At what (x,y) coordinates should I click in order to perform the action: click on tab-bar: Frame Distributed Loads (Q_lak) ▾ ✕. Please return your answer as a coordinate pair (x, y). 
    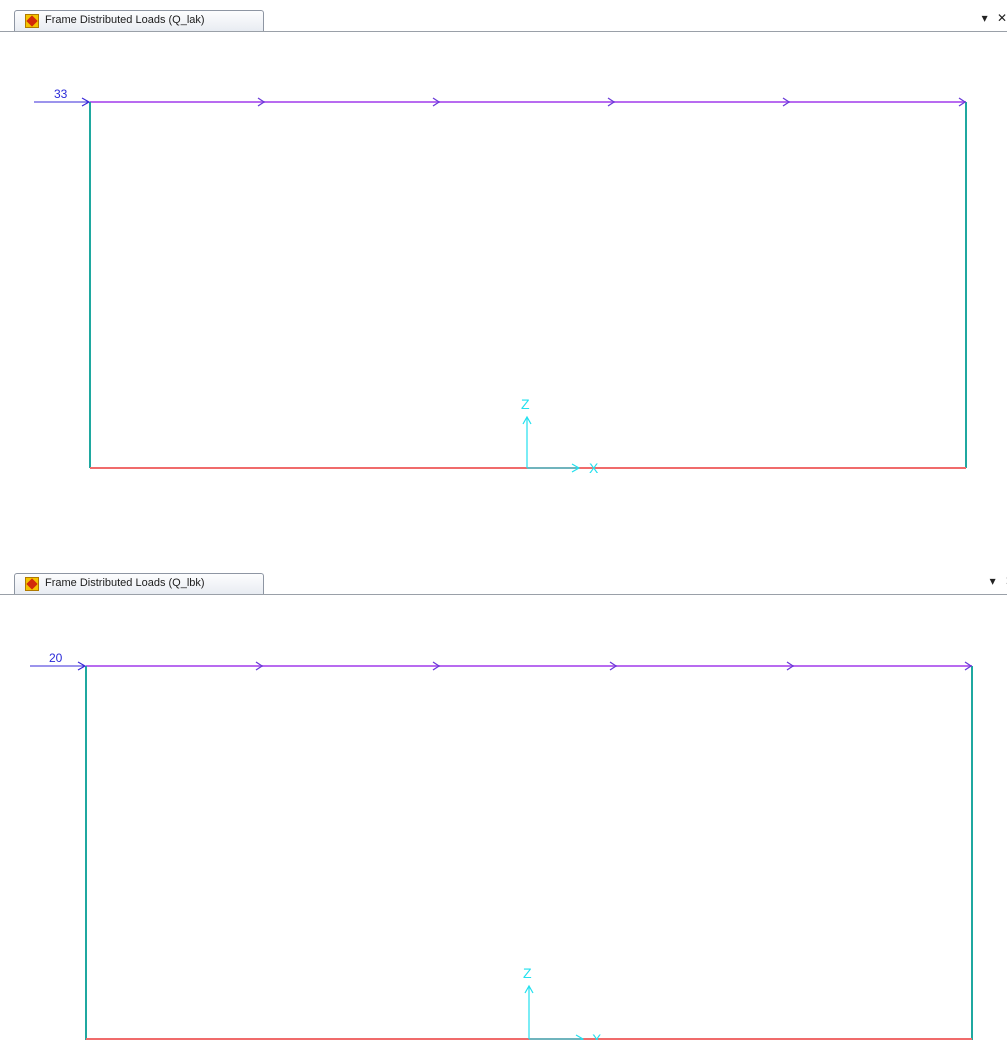
    Looking at the image, I should click on (503, 19).